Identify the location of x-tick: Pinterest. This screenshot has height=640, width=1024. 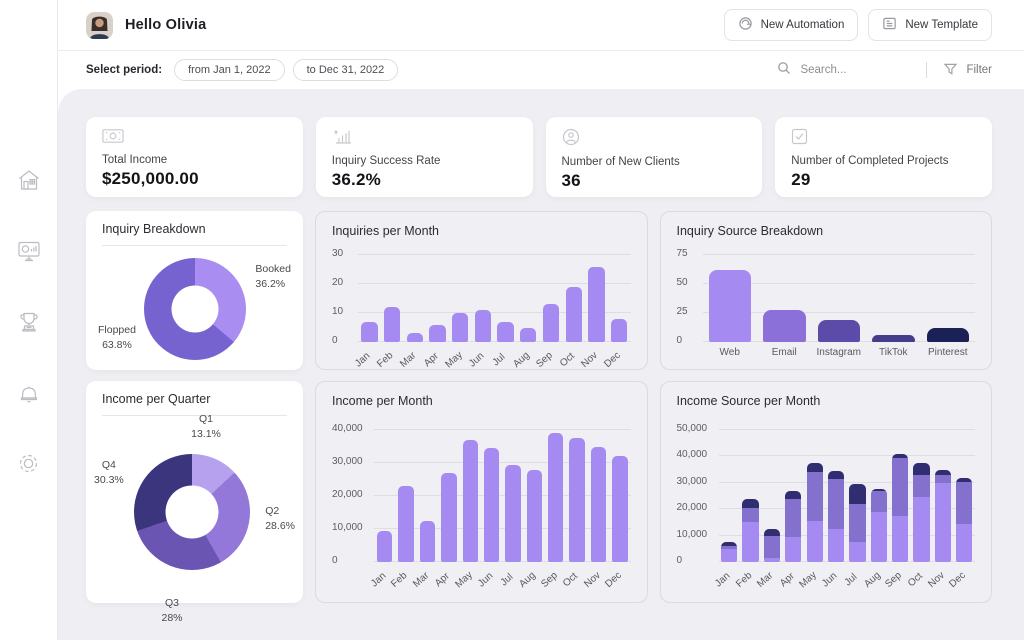
(948, 362).